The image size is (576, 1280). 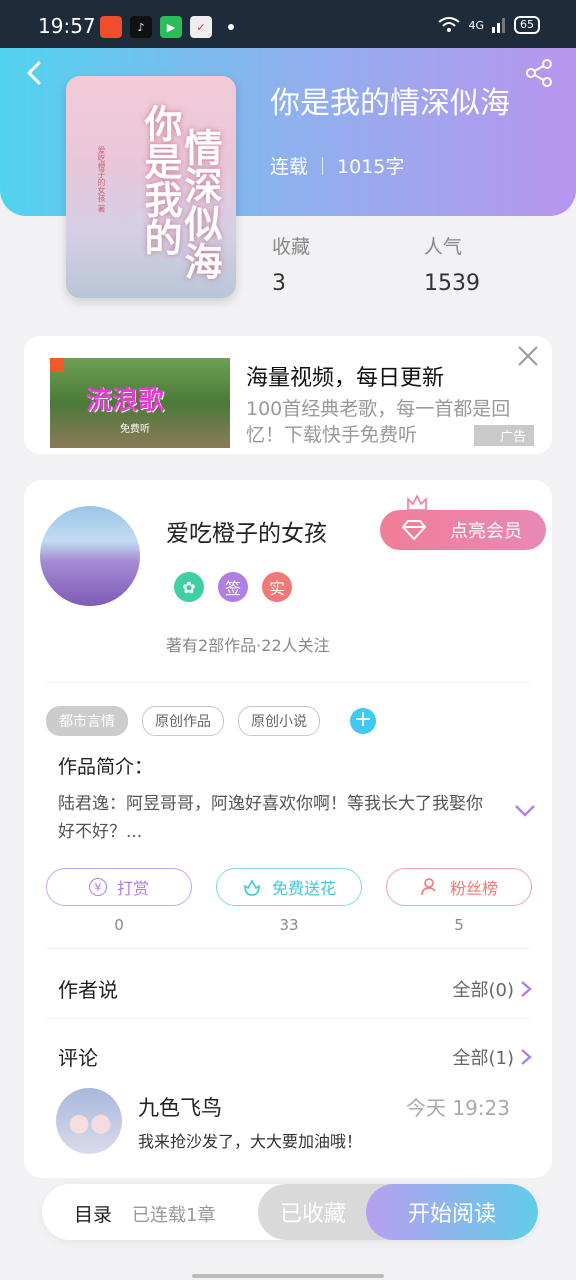 I want to click on start-reading-label: 开始阅读, so click(x=451, y=1214).